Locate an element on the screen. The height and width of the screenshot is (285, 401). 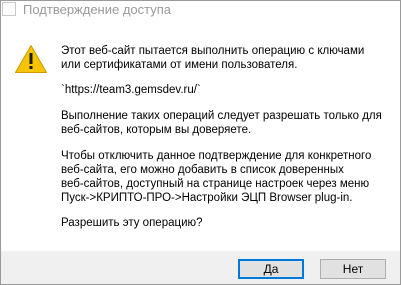
message-line: или сертификатами от имени пользователя. is located at coordinates (179, 65).